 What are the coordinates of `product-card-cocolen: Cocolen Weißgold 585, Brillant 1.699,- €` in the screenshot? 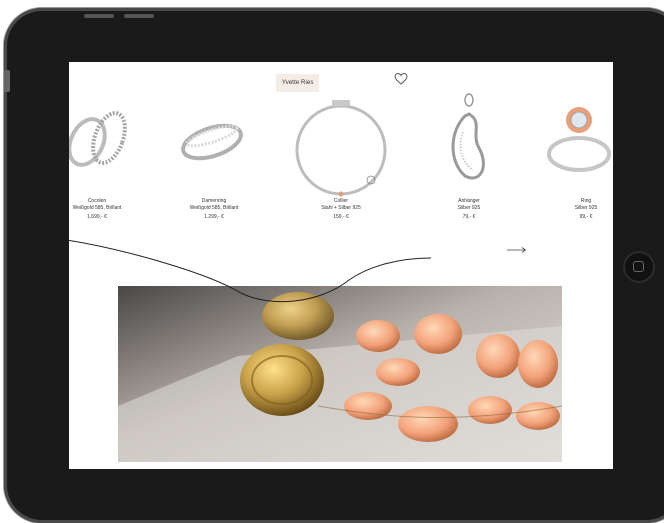 It's located at (97, 209).